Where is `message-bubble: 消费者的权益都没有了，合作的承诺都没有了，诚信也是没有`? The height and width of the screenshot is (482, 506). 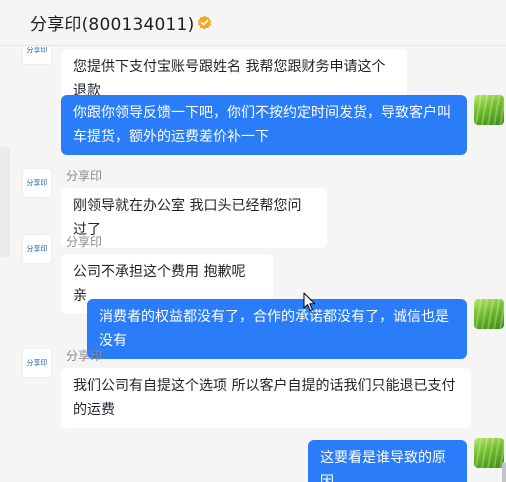 message-bubble: 消费者的权益都没有了，合作的承诺都没有了，诚信也是没有 is located at coordinates (277, 329).